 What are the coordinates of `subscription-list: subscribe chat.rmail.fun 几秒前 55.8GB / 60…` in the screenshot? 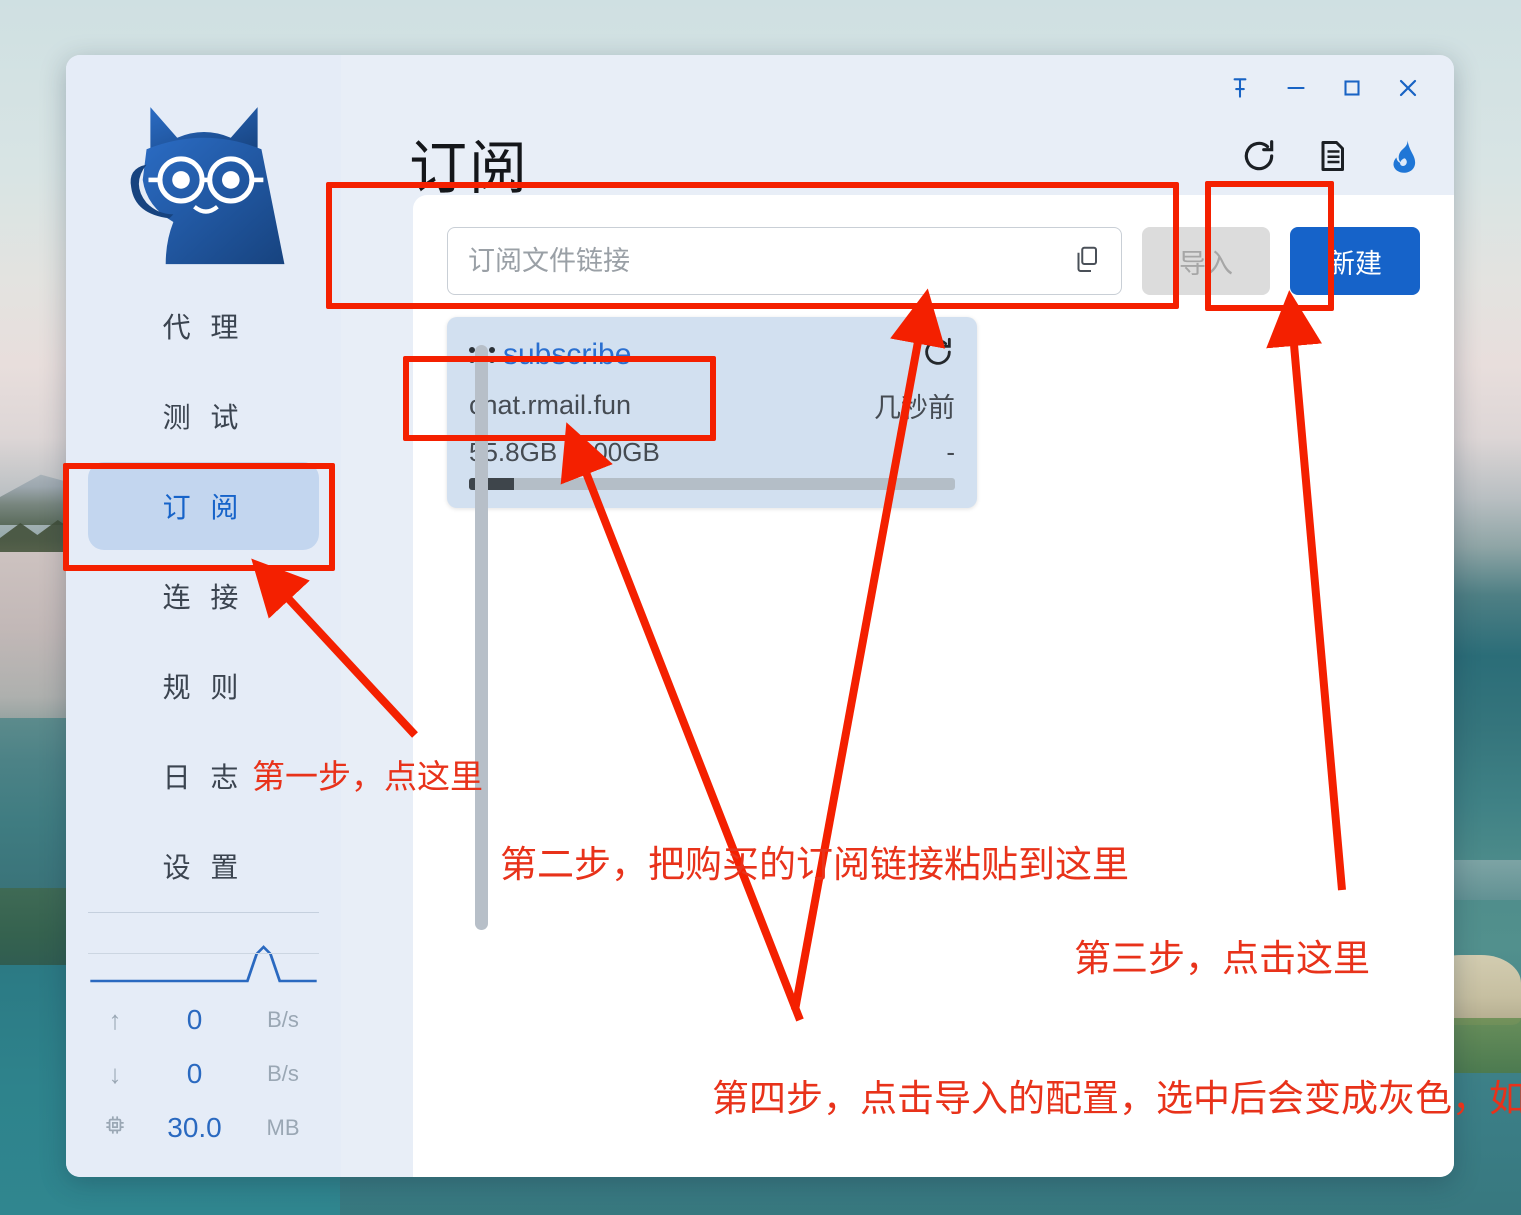 It's located at (933, 401).